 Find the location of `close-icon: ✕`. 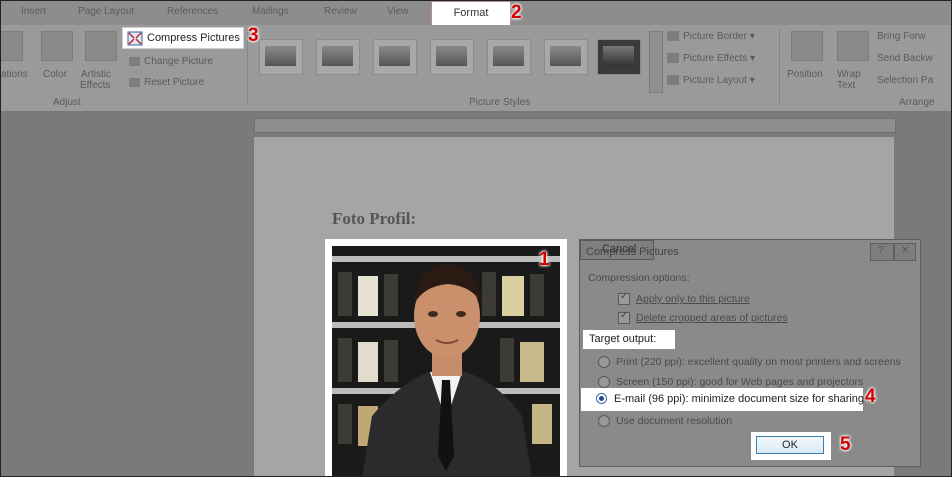

close-icon: ✕ is located at coordinates (905, 250).